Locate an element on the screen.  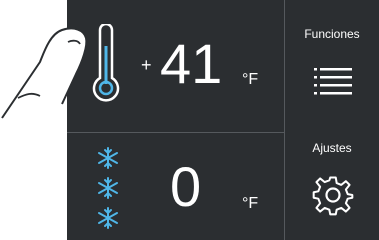
snowflake-icon is located at coordinates (108, 188).